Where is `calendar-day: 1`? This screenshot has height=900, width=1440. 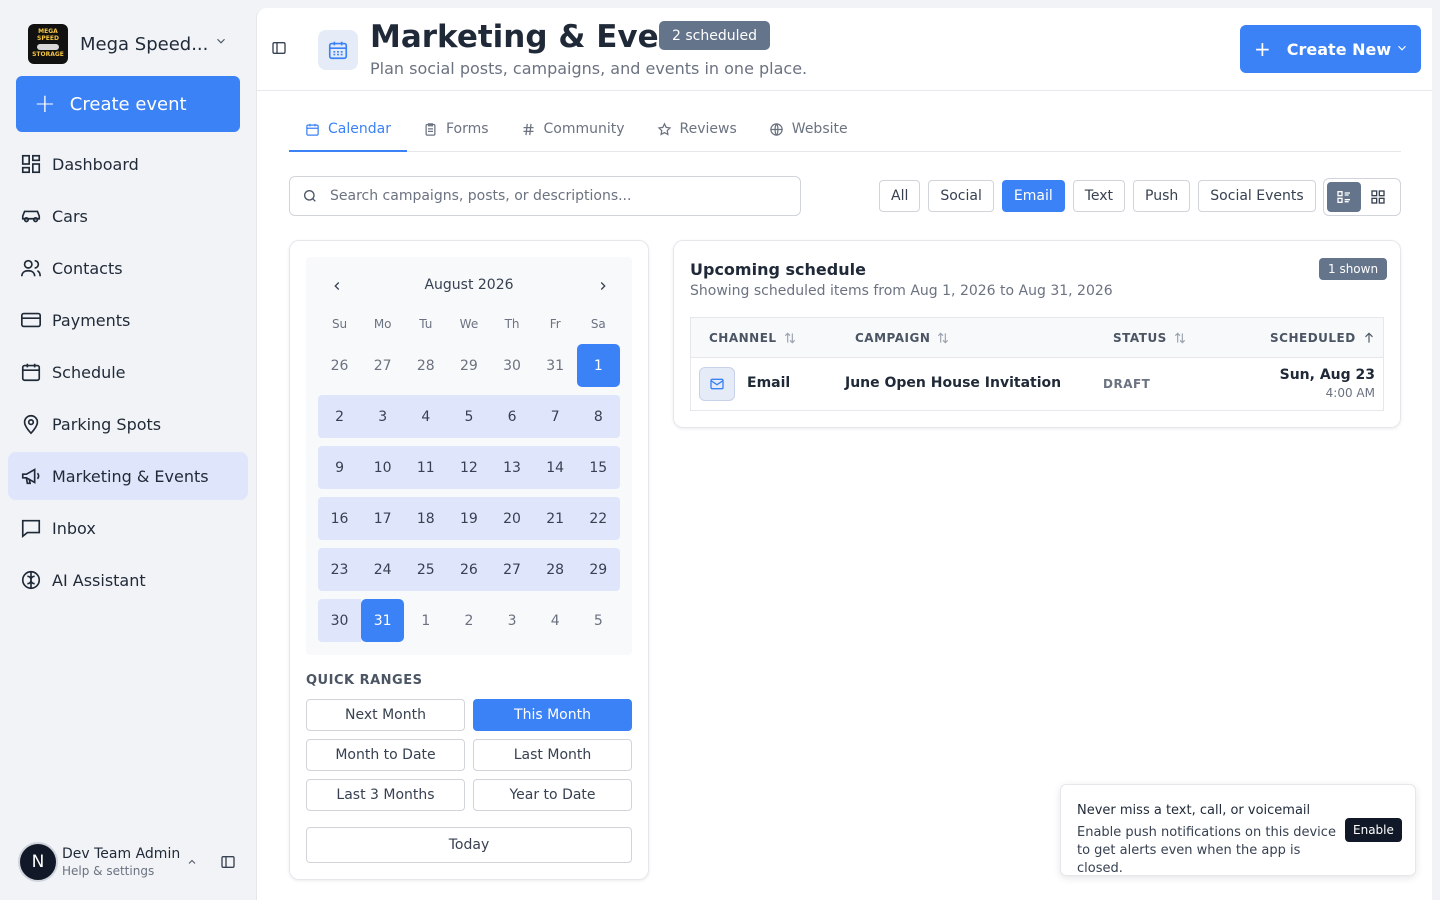
calendar-day: 1 is located at coordinates (425, 620).